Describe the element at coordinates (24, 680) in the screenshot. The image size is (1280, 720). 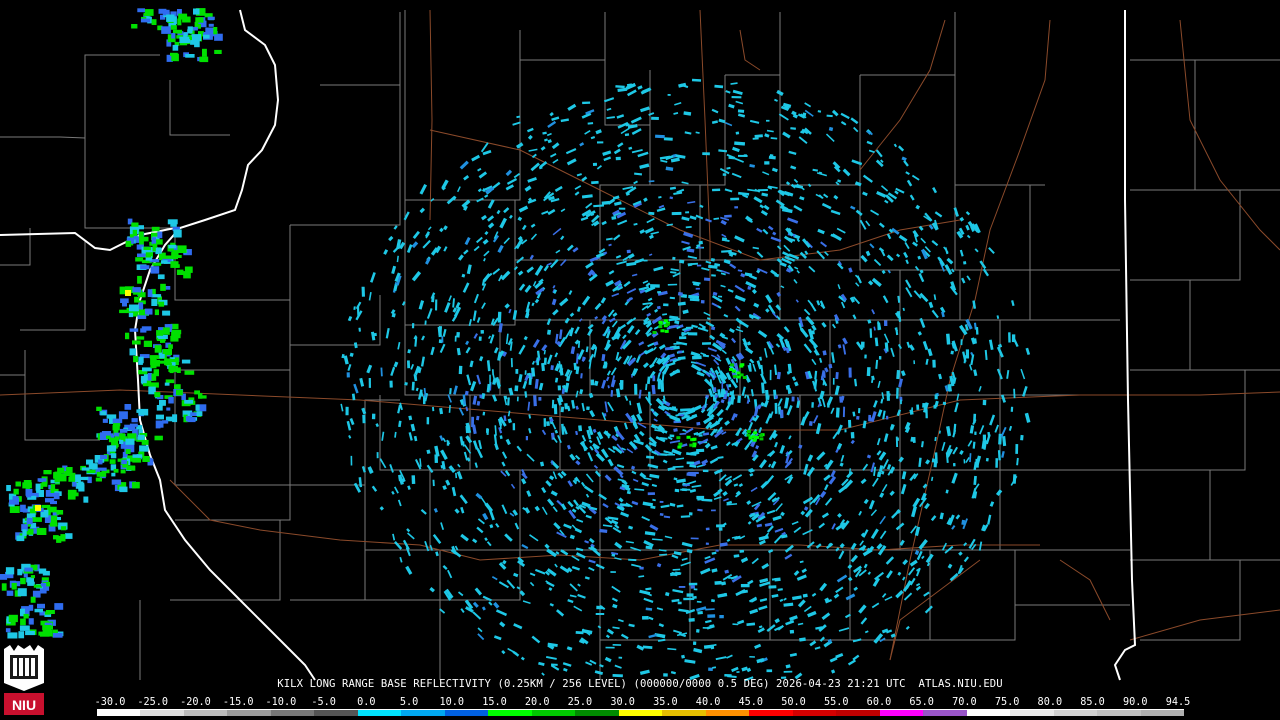
I see `niu-logo-icon: NIU` at that location.